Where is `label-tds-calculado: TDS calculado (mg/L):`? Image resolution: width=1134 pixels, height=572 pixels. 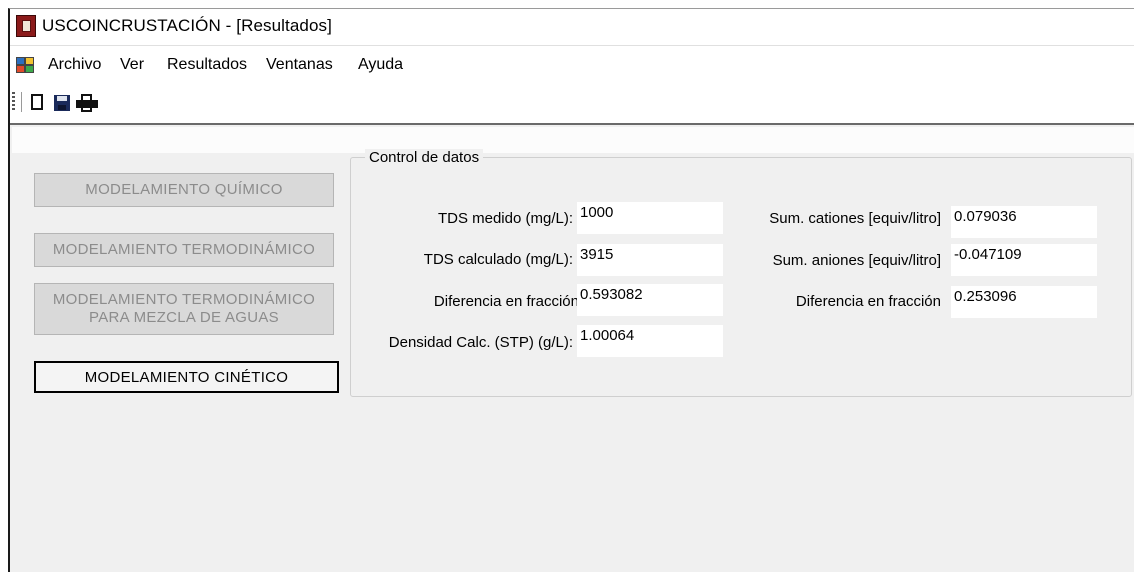 label-tds-calculado: TDS calculado (mg/L): is located at coordinates (498, 259).